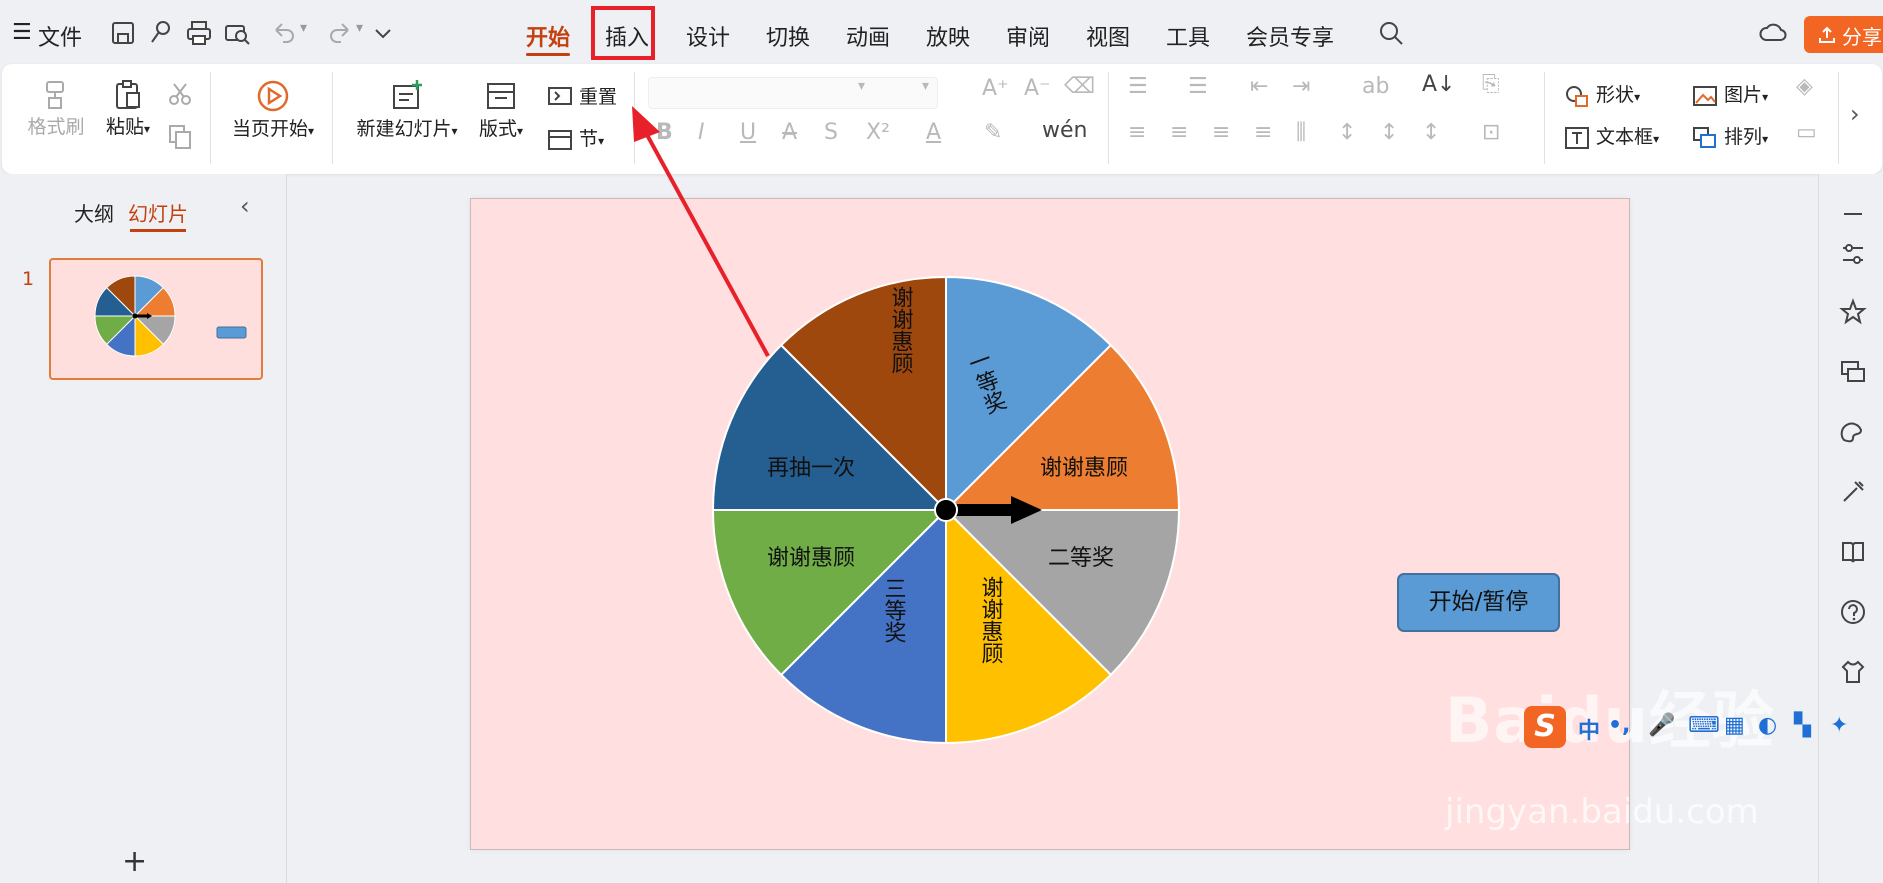  Describe the element at coordinates (22, 32) in the screenshot. I see `menu-icon: ☰` at that location.